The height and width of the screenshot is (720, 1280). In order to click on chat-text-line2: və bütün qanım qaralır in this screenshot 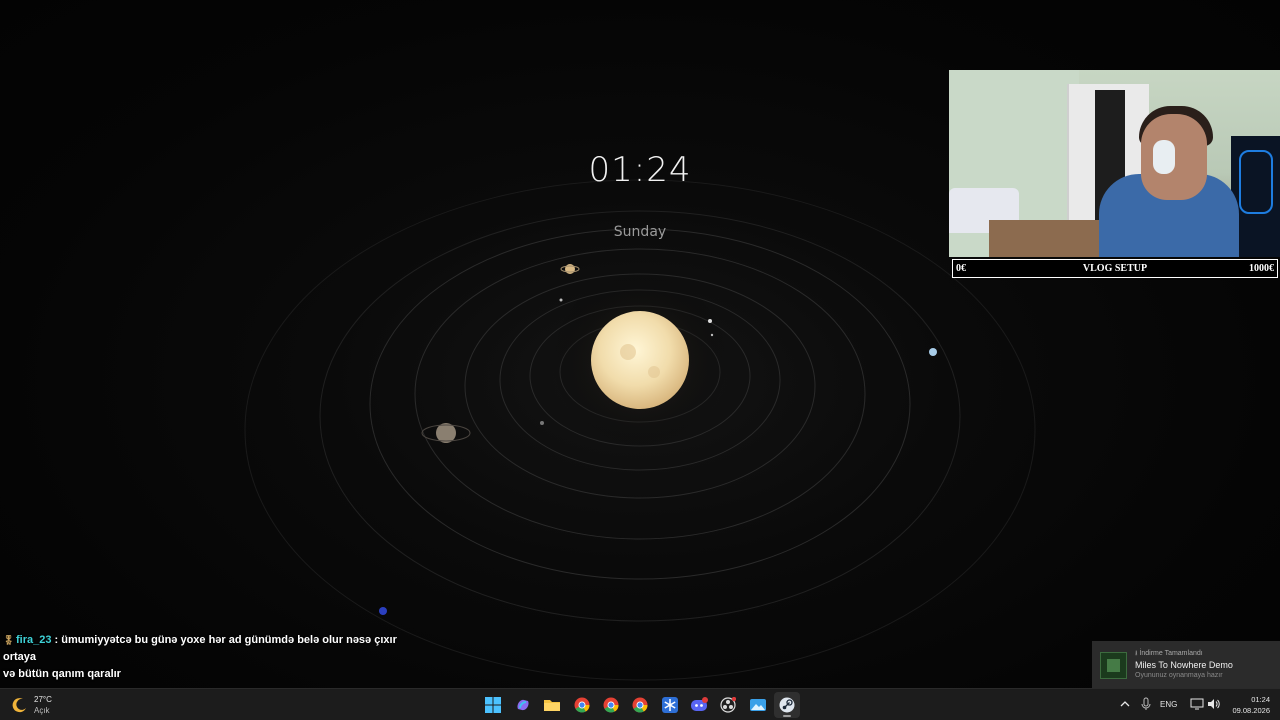, I will do `click(62, 674)`.